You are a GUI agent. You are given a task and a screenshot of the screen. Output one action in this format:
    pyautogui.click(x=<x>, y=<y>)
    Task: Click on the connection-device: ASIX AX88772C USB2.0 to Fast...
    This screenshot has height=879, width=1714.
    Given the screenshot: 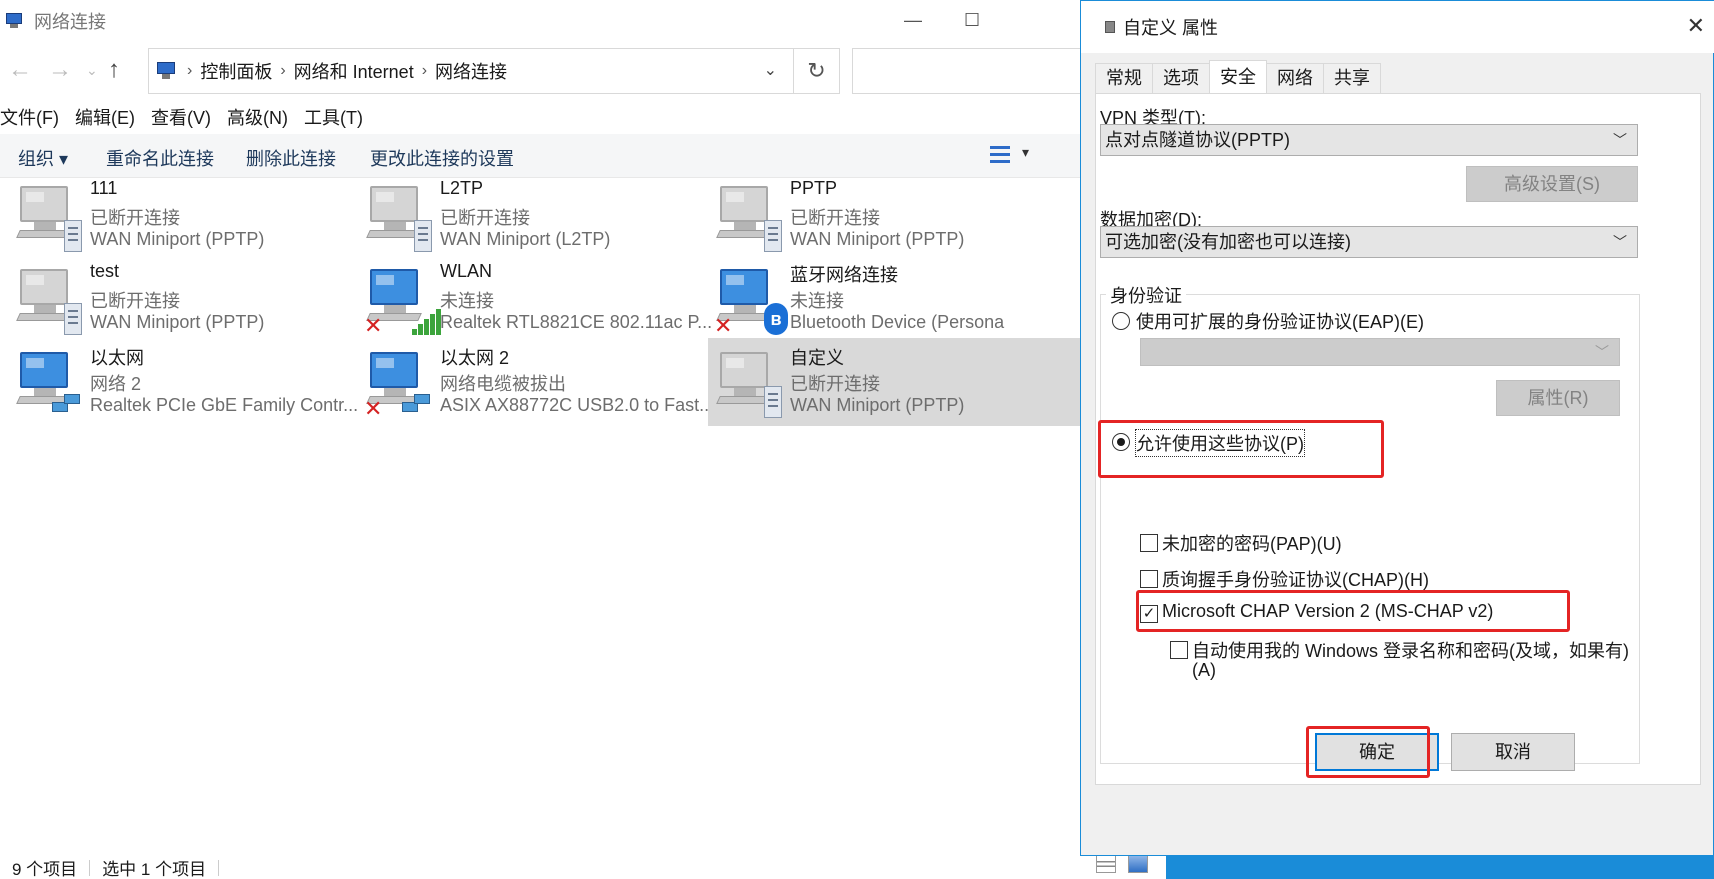 What is the action you would take?
    pyautogui.click(x=577, y=405)
    